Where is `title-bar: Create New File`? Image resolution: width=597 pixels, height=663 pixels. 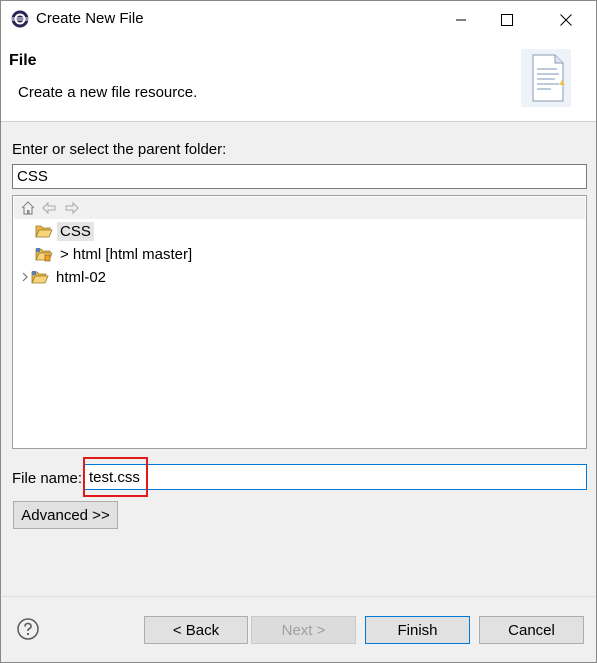
title-bar: Create New File is located at coordinates (298, 20).